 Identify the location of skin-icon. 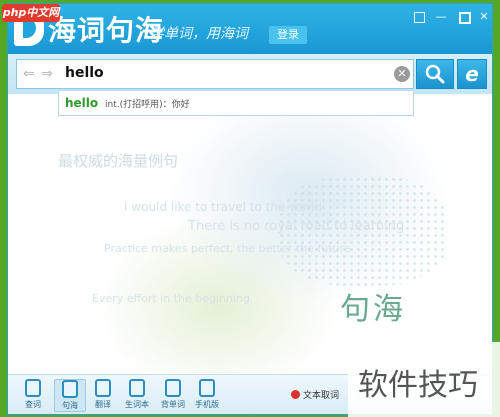
(419, 17).